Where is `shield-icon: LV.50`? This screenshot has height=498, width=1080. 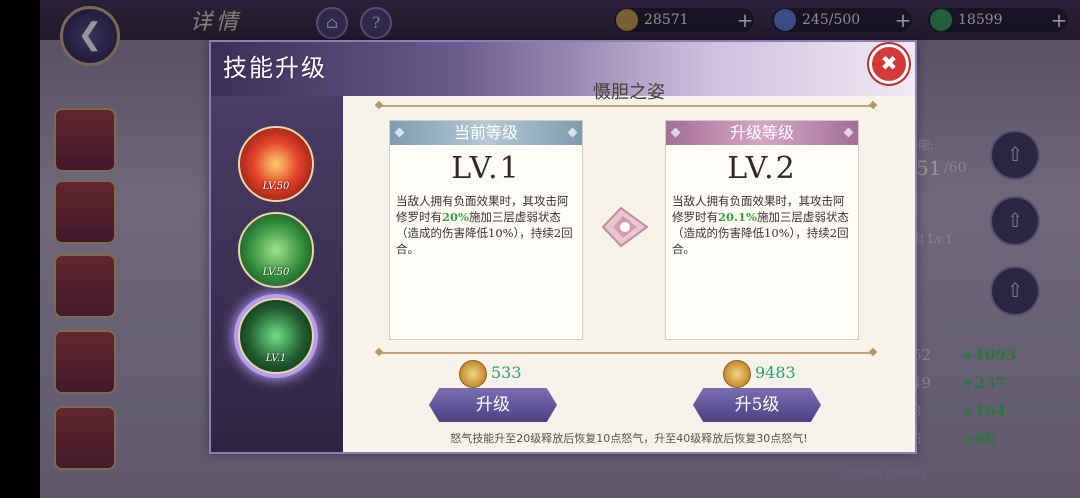 shield-icon: LV.50 is located at coordinates (276, 250).